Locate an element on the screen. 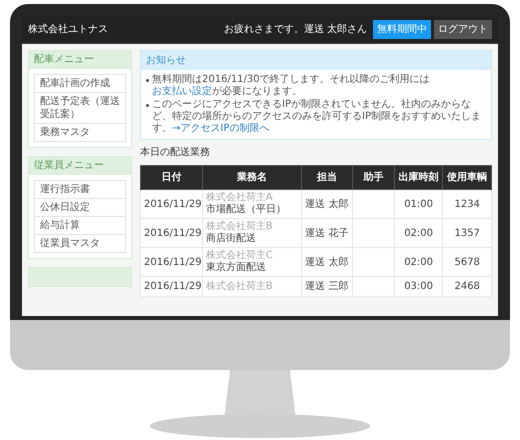 This screenshot has width=520, height=440. table-cell: 01:00 is located at coordinates (418, 204).